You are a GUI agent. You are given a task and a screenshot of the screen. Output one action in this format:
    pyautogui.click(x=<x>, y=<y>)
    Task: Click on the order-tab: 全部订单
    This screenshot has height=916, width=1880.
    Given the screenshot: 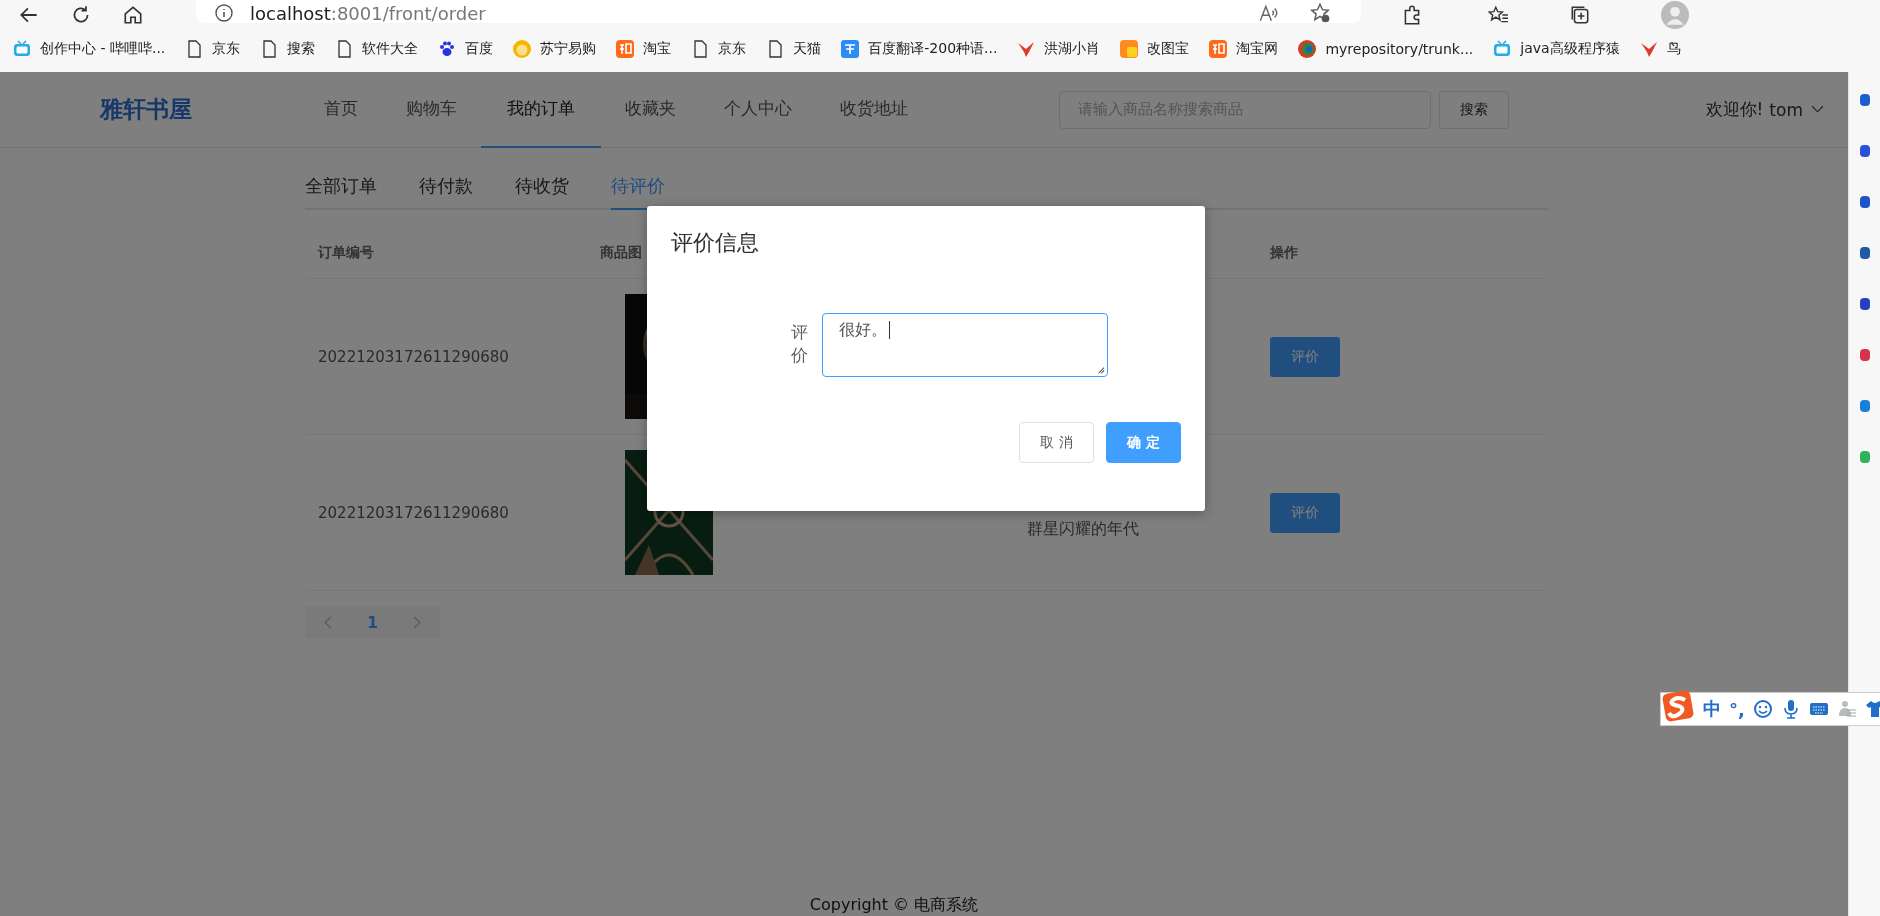 What is the action you would take?
    pyautogui.click(x=341, y=192)
    